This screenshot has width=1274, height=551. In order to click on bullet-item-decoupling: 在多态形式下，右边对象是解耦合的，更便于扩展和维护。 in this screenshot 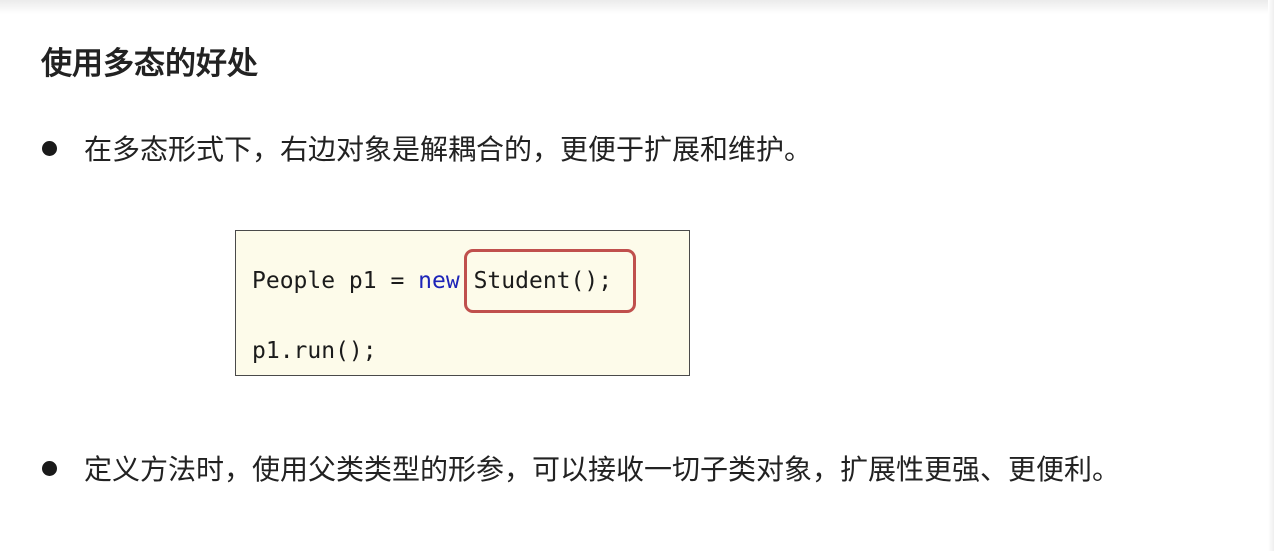, I will do `click(427, 148)`.